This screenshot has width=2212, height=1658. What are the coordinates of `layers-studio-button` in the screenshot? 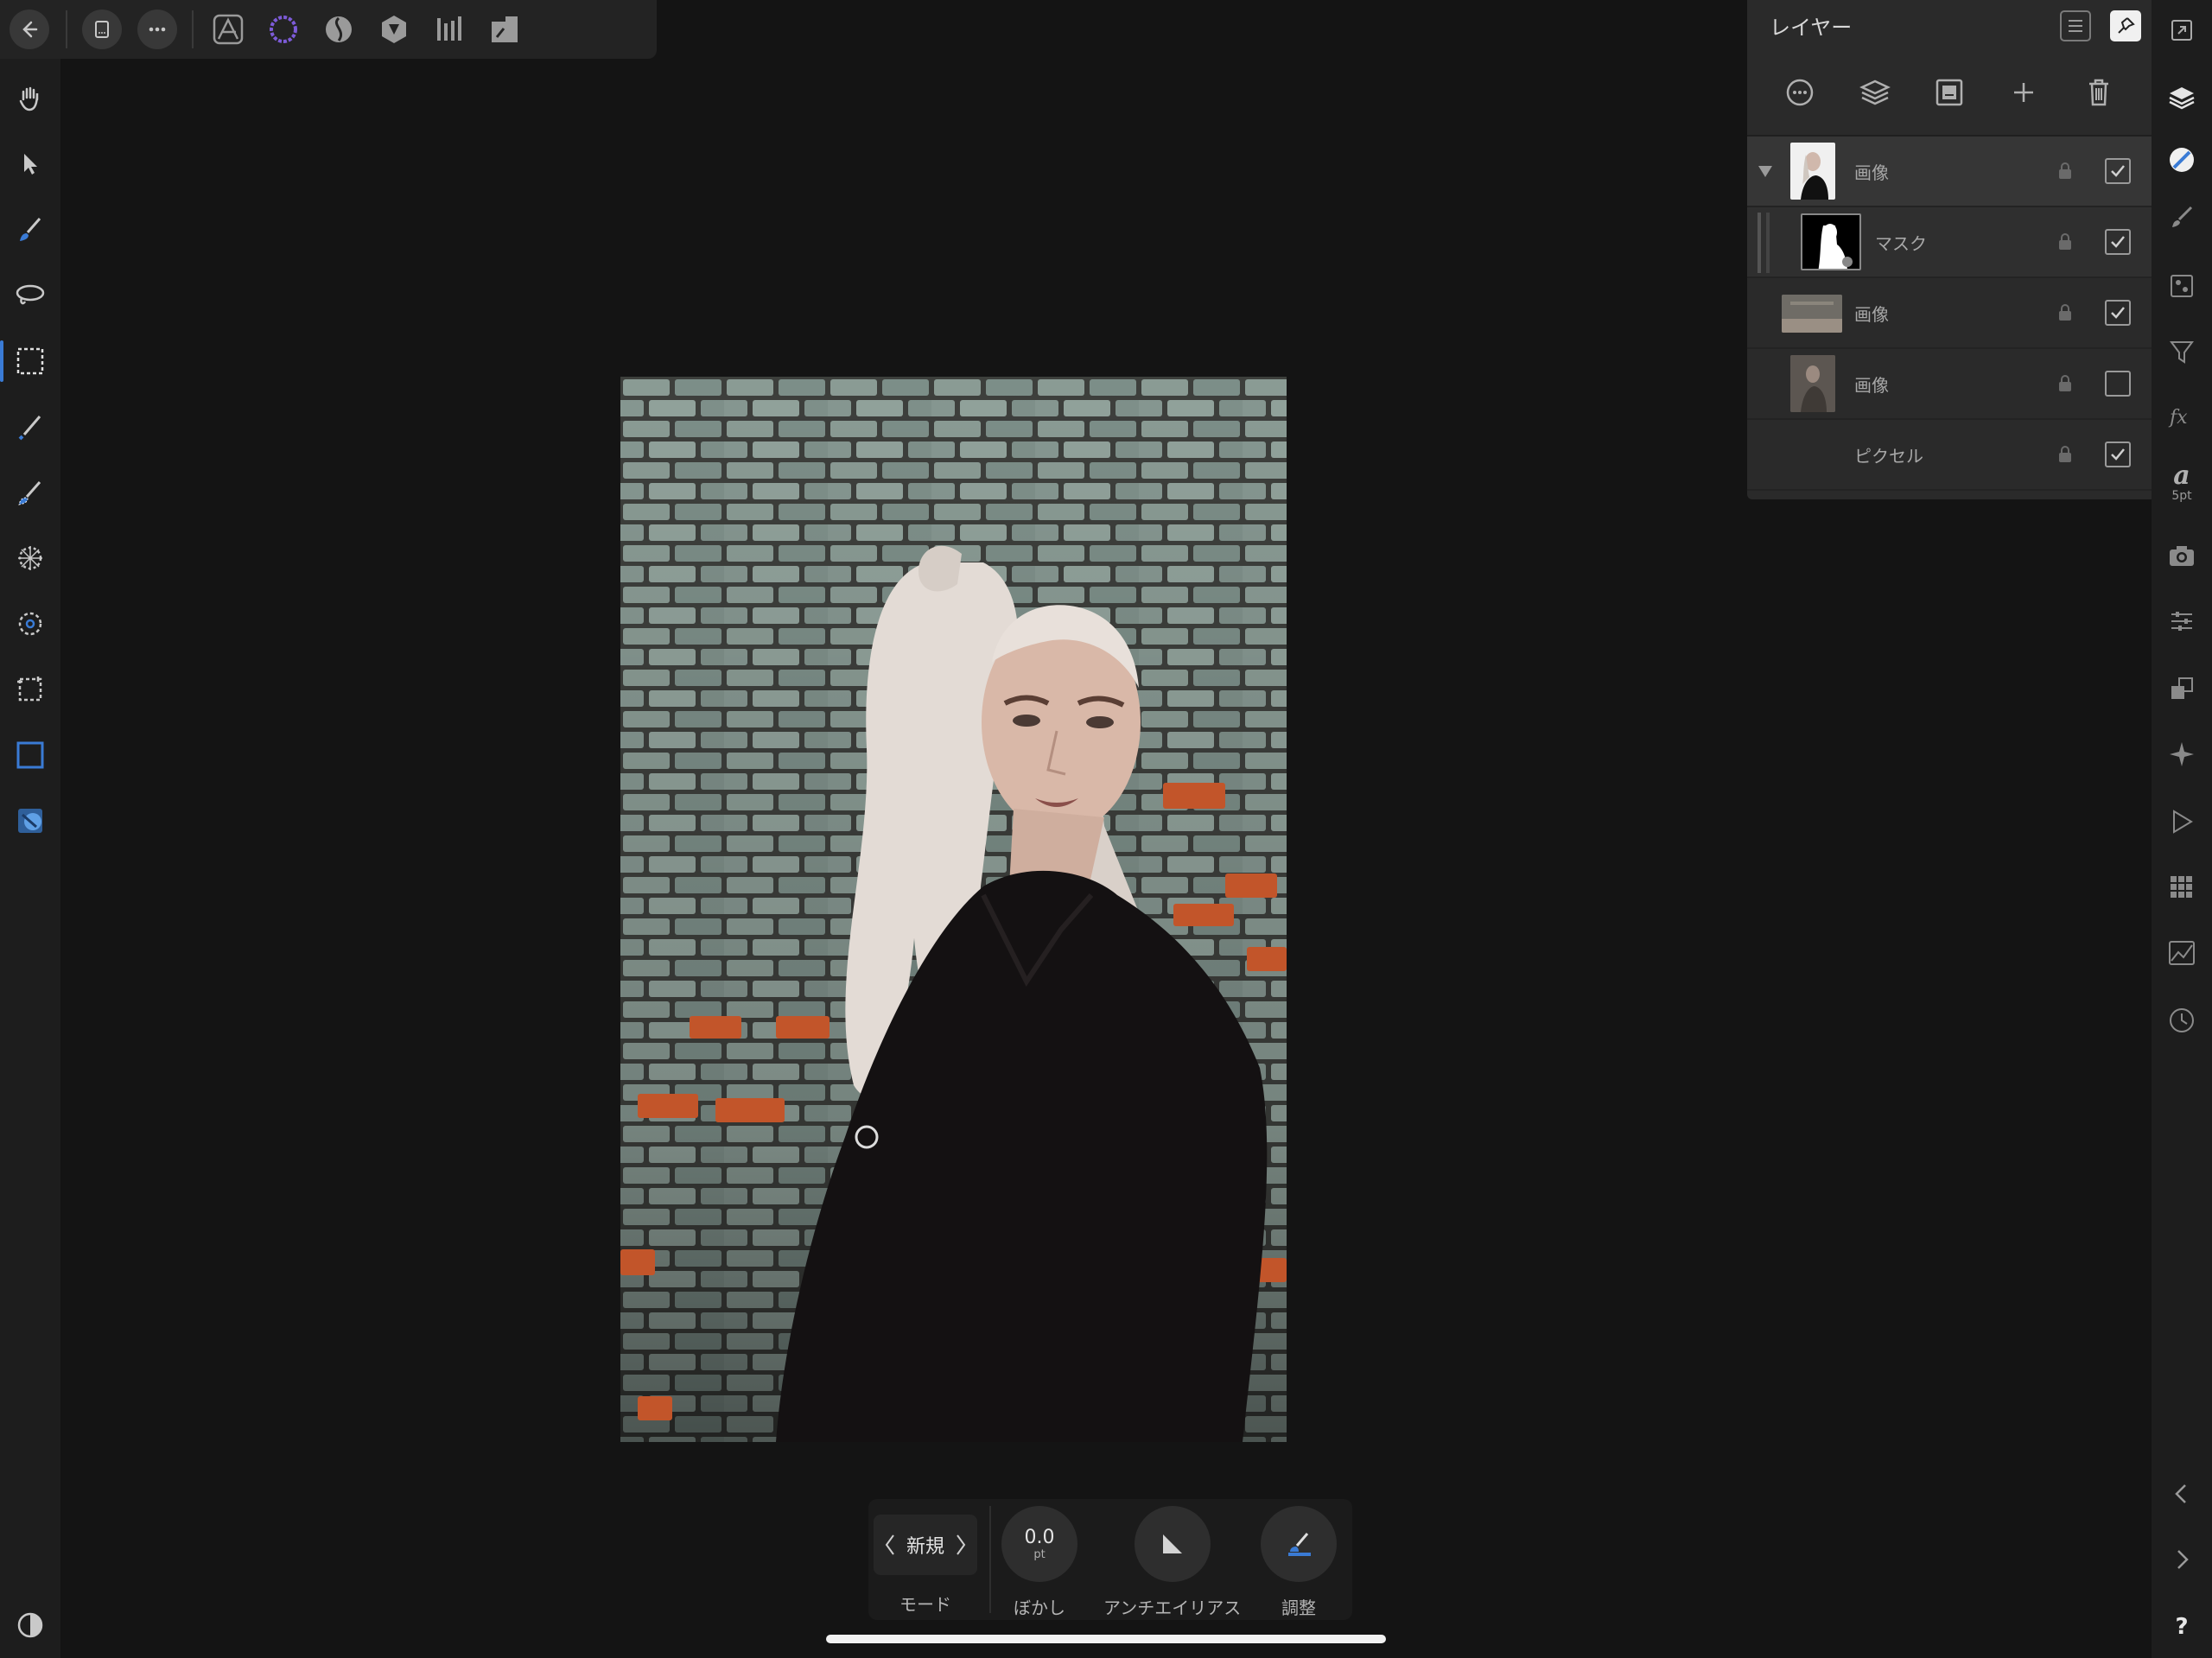 It's located at (2182, 97).